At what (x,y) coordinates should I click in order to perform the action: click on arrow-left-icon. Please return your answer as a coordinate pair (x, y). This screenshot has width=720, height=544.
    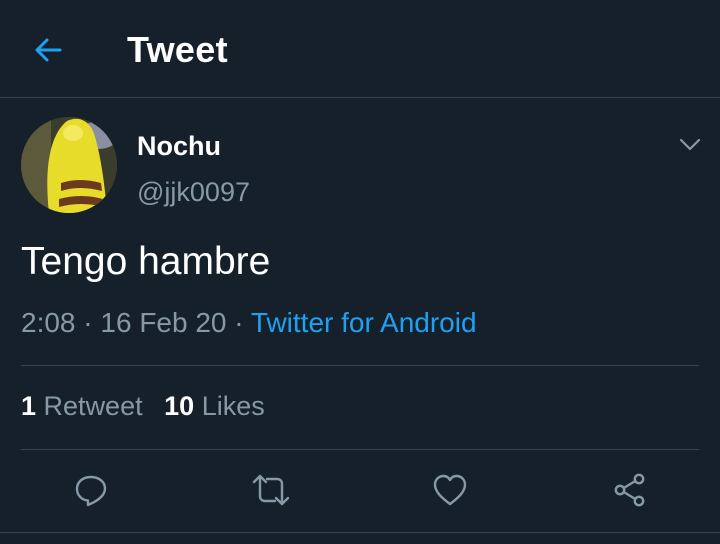
    Looking at the image, I should click on (48, 50).